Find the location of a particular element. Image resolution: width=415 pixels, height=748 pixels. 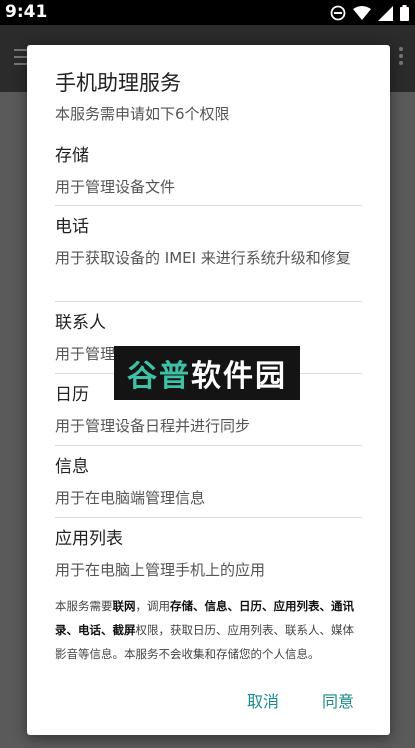

permission-item-app-list: 应用列表 用于在电脑上管理手机上的应用 is located at coordinates (208, 555).